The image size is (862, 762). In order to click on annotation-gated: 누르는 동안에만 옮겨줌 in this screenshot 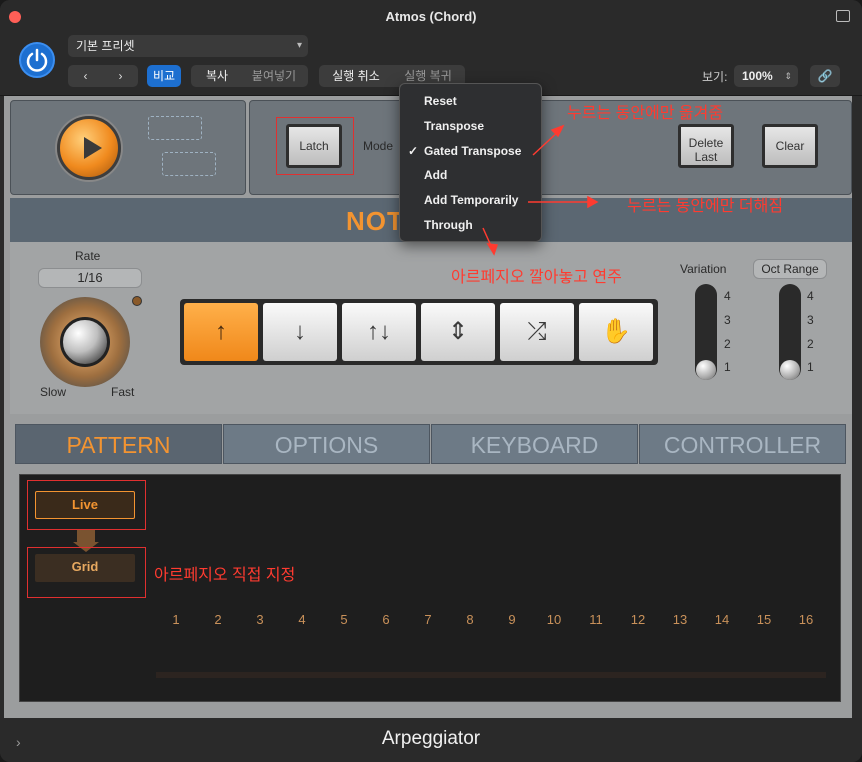, I will do `click(645, 113)`.